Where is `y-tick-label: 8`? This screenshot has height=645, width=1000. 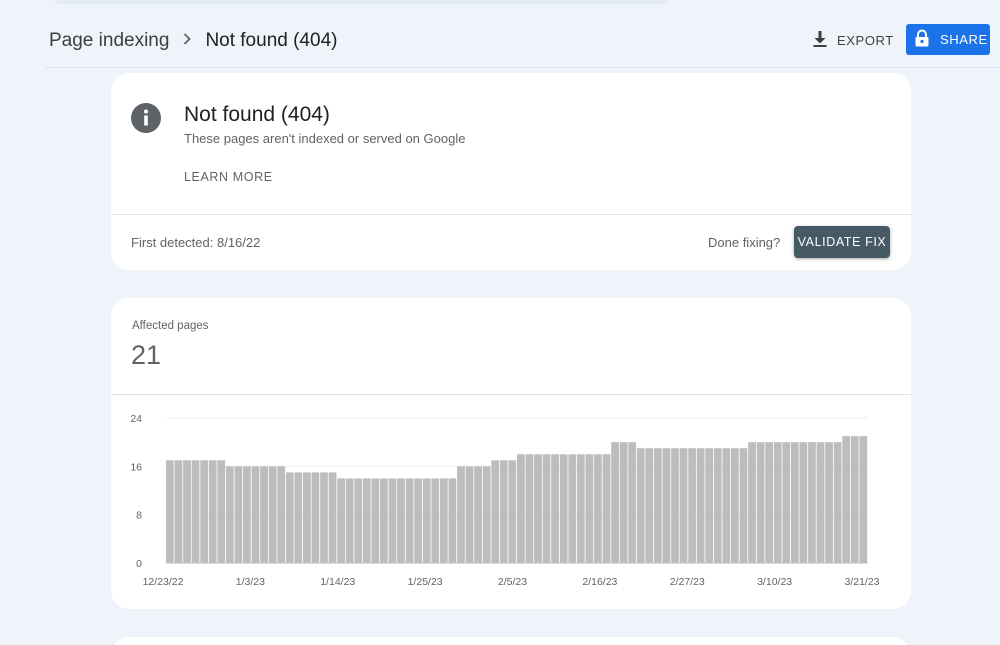
y-tick-label: 8 is located at coordinates (139, 516).